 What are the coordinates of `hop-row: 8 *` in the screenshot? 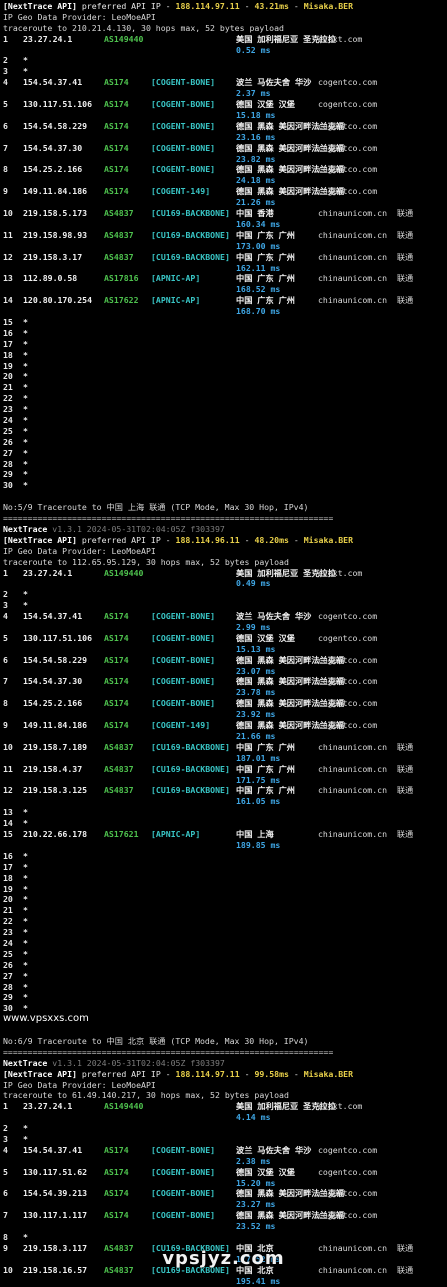 It's located at (225, 1237).